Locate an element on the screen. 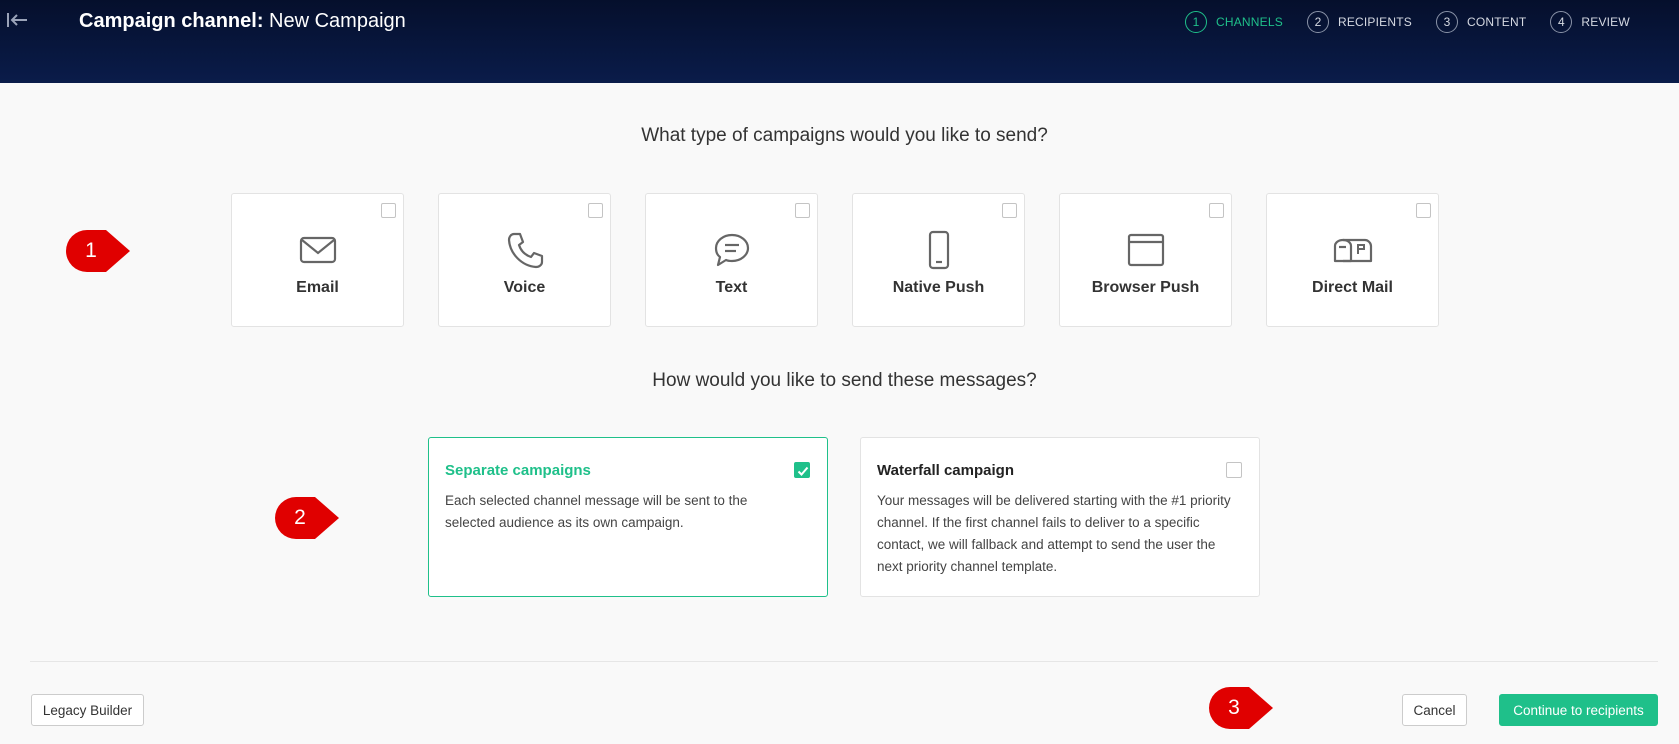  channel-label: Browser Push is located at coordinates (1145, 287).